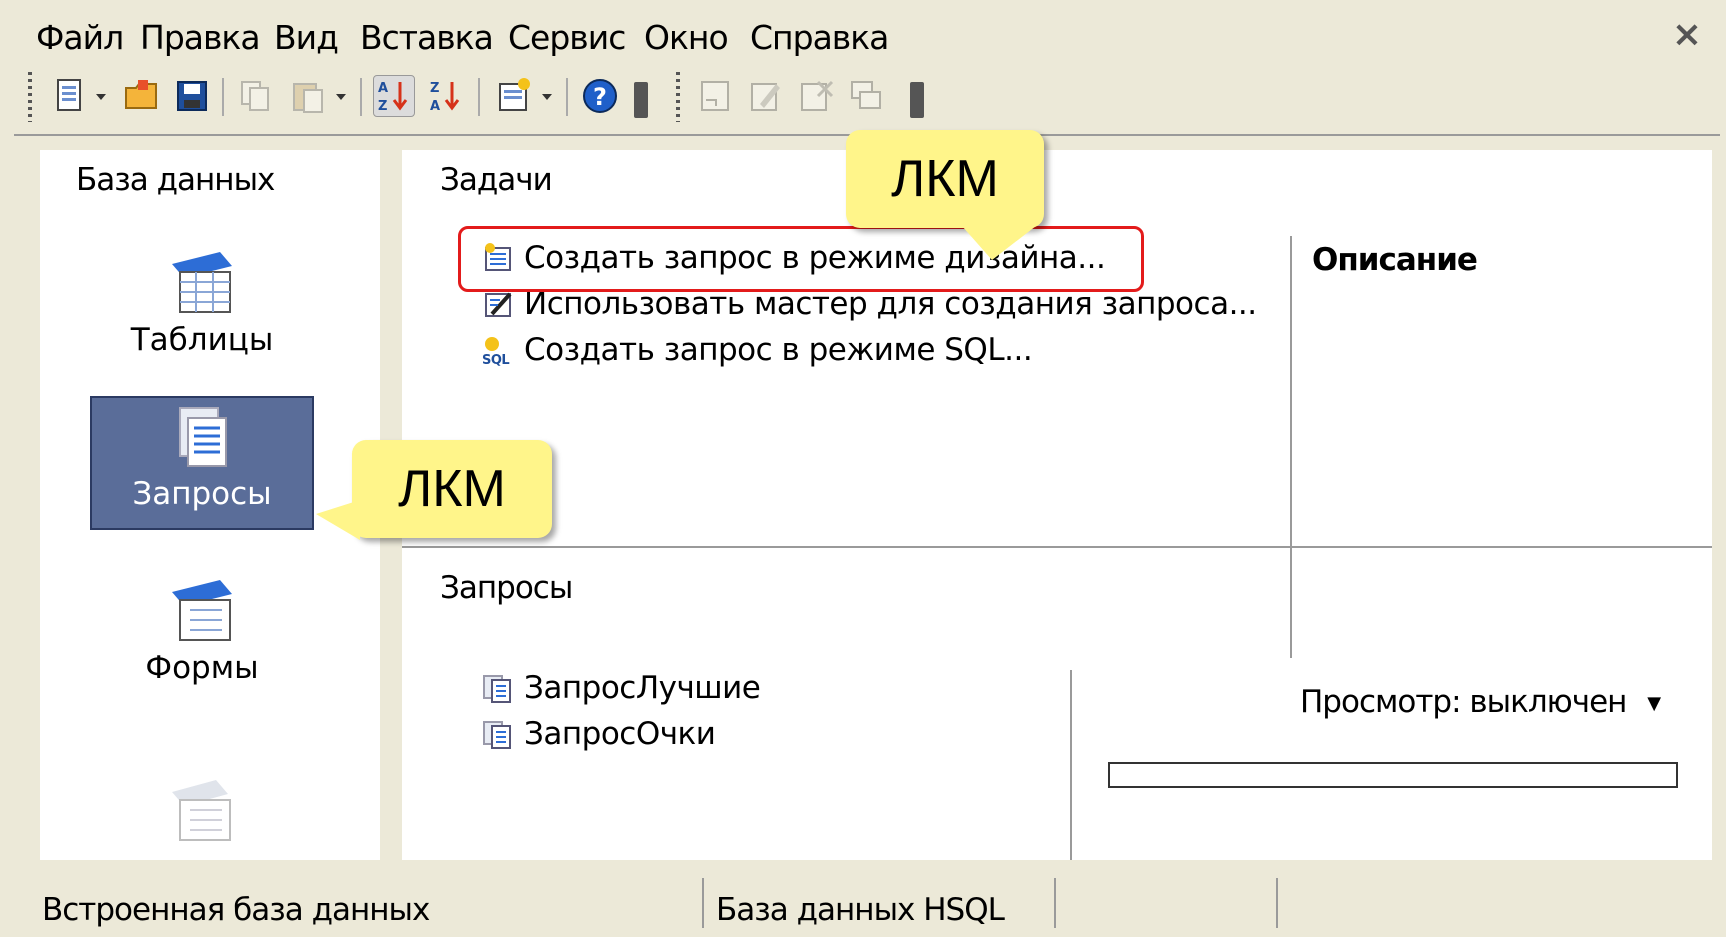  I want to click on reports-icon, so click(202, 808).